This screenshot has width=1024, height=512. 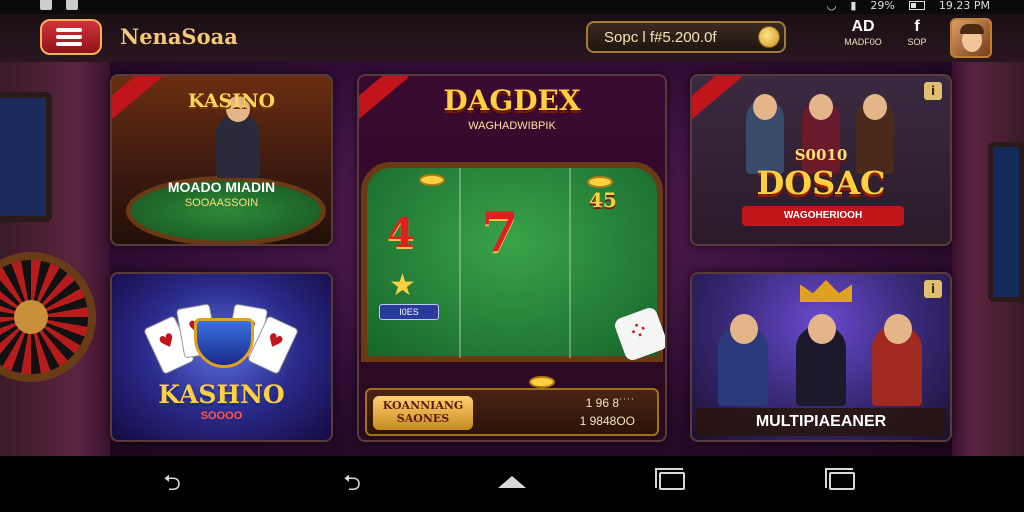 What do you see at coordinates (512, 126) in the screenshot?
I see `game-subtitle: WAGHADWIBPIK` at bounding box center [512, 126].